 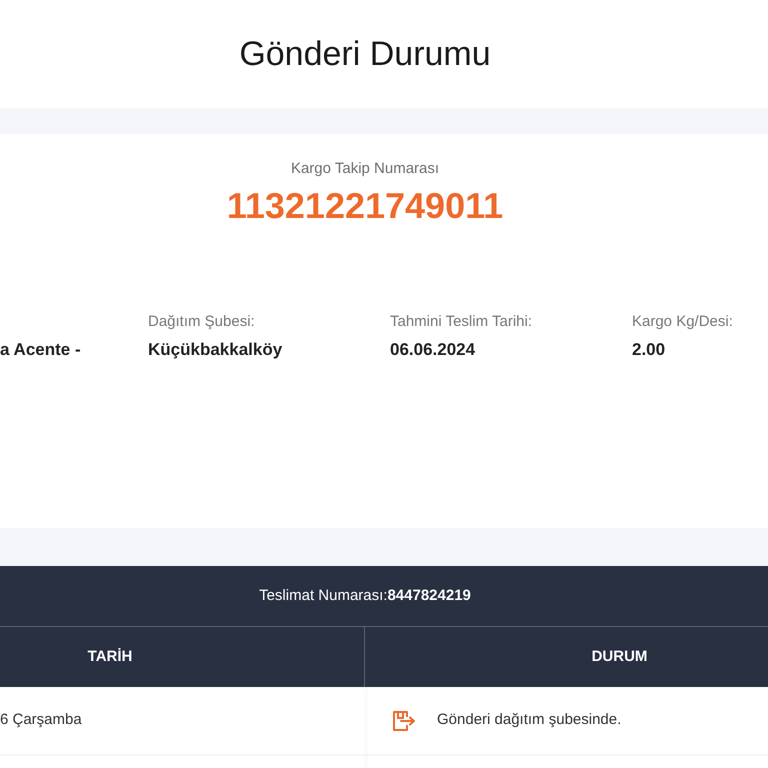 What do you see at coordinates (649, 350) in the screenshot?
I see `detail-value: 2.00` at bounding box center [649, 350].